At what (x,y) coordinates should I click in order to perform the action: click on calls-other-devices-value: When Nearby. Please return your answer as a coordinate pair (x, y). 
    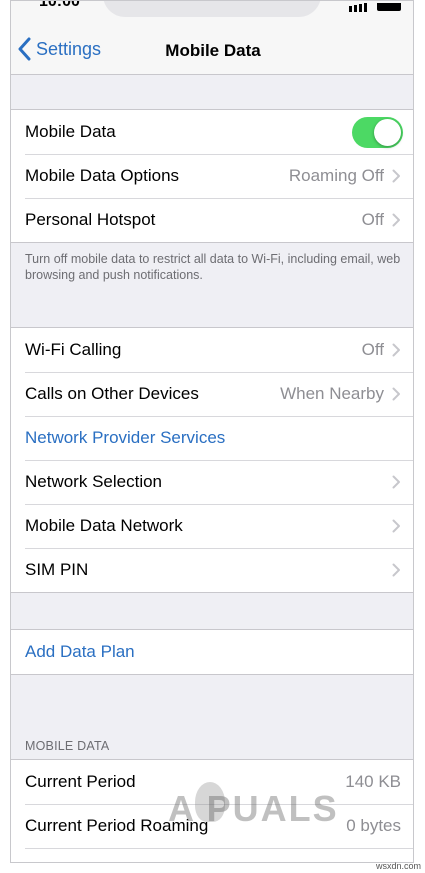
    Looking at the image, I should click on (332, 393).